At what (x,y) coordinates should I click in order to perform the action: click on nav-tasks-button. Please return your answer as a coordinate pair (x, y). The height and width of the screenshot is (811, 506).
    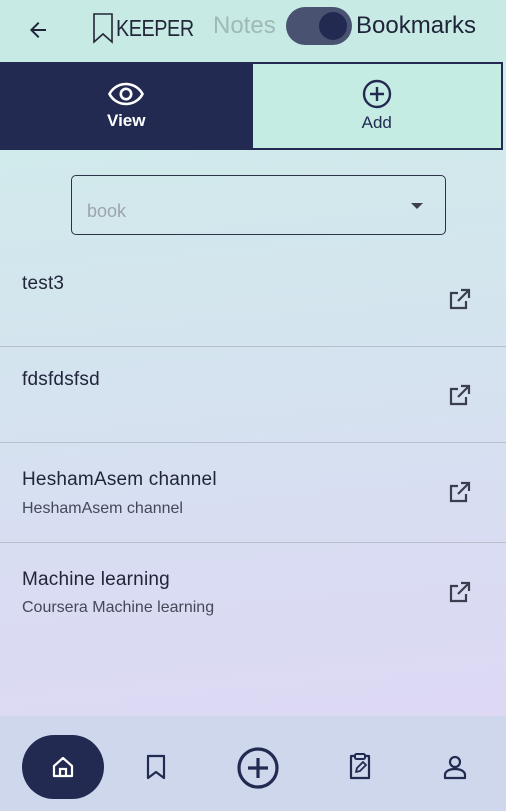
    Looking at the image, I should click on (360, 766).